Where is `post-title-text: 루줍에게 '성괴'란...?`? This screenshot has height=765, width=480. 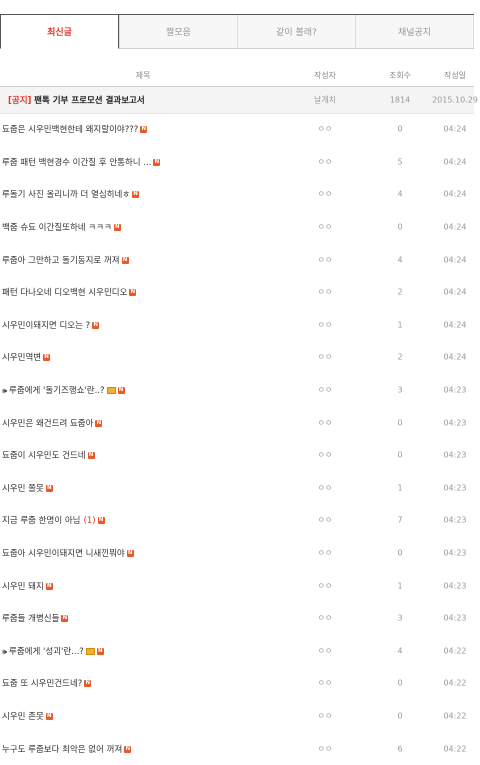 post-title-text: 루줍에게 '성괴'란...? is located at coordinates (46, 651).